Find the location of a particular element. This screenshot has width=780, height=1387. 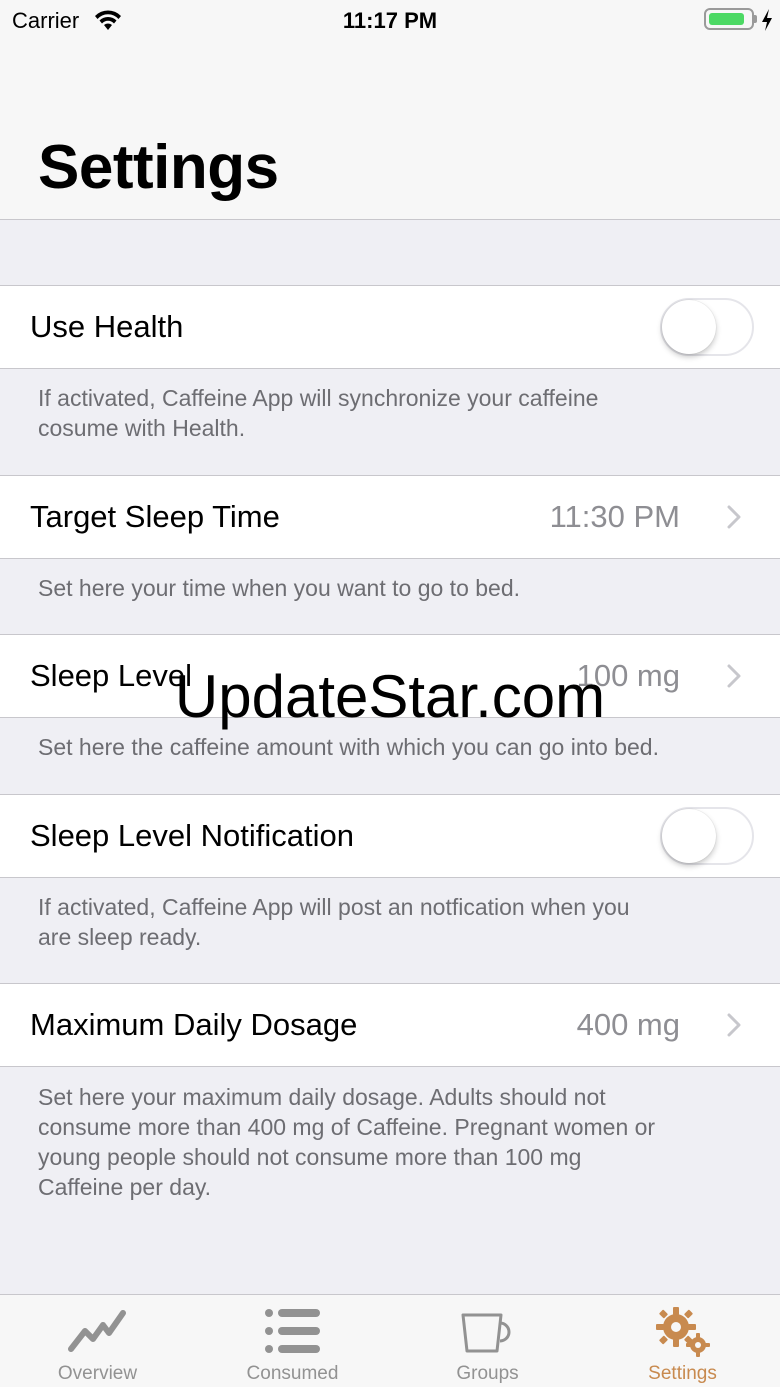

tab-label: Settings is located at coordinates (682, 1373).